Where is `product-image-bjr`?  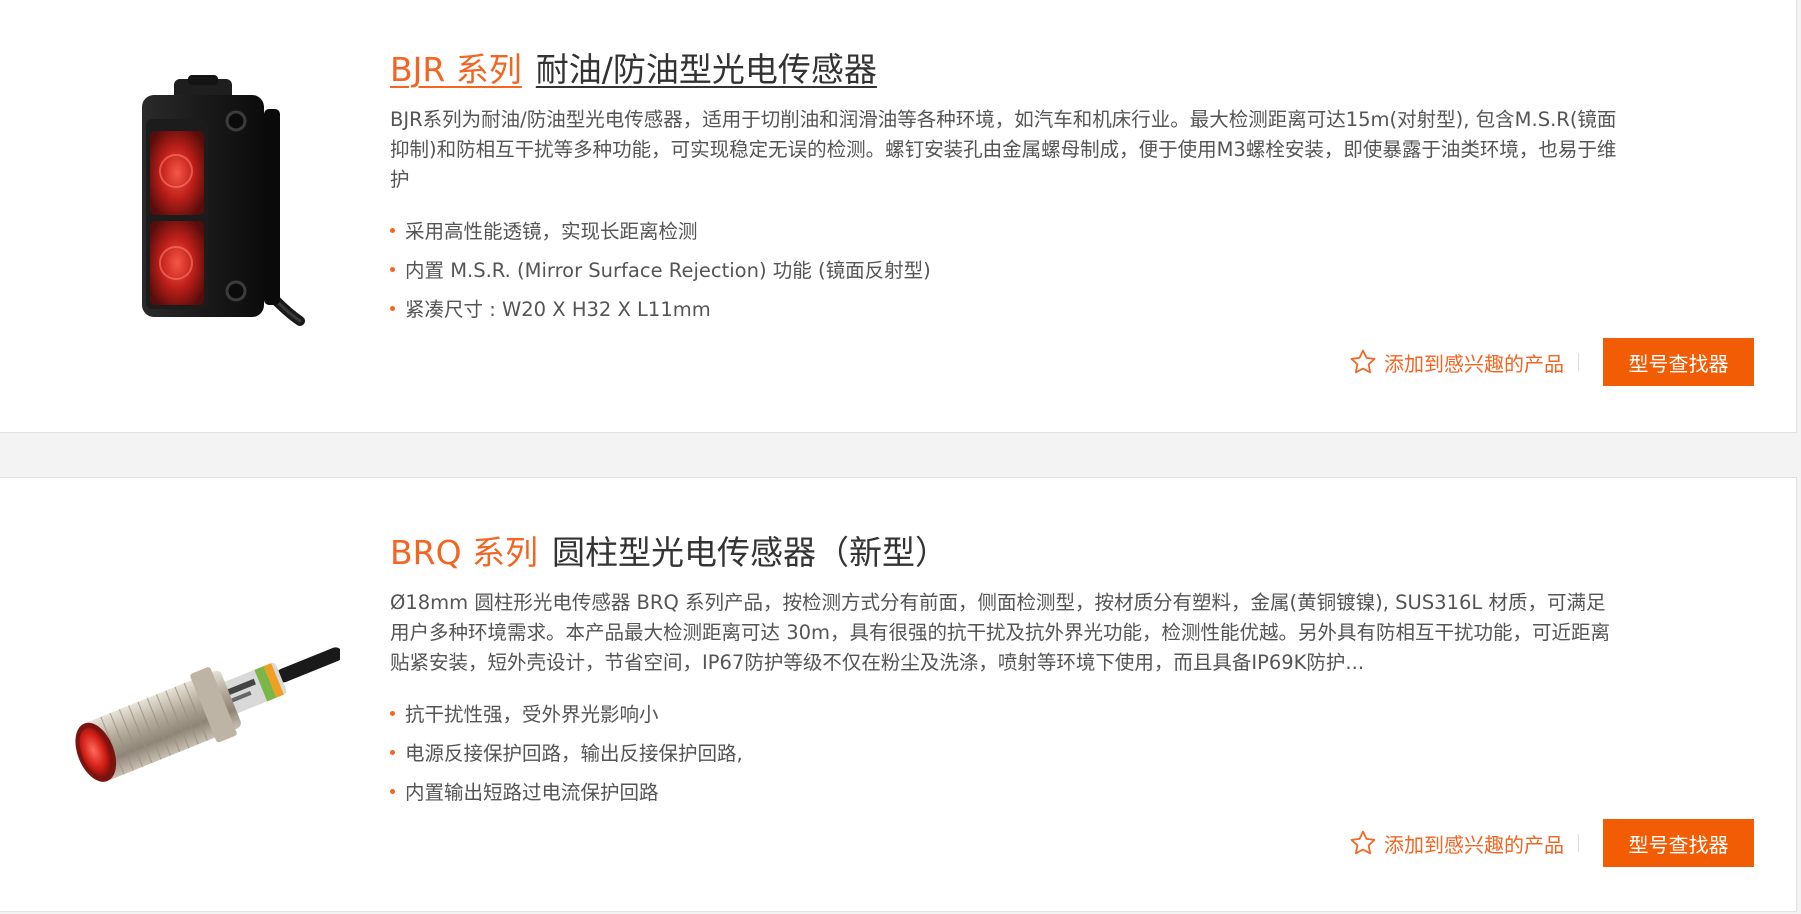 product-image-bjr is located at coordinates (195, 204).